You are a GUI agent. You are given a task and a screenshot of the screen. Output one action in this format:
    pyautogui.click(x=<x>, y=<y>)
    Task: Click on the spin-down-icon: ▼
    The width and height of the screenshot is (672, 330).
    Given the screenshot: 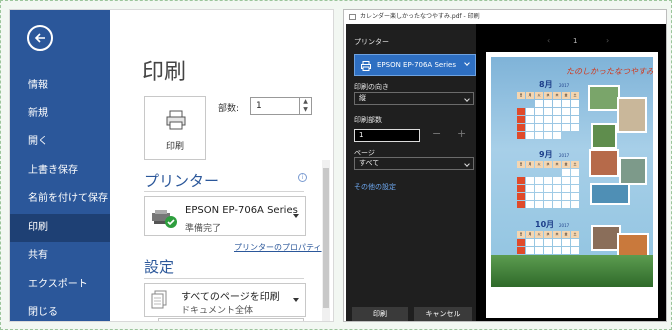 What is the action you would take?
    pyautogui.click(x=305, y=110)
    